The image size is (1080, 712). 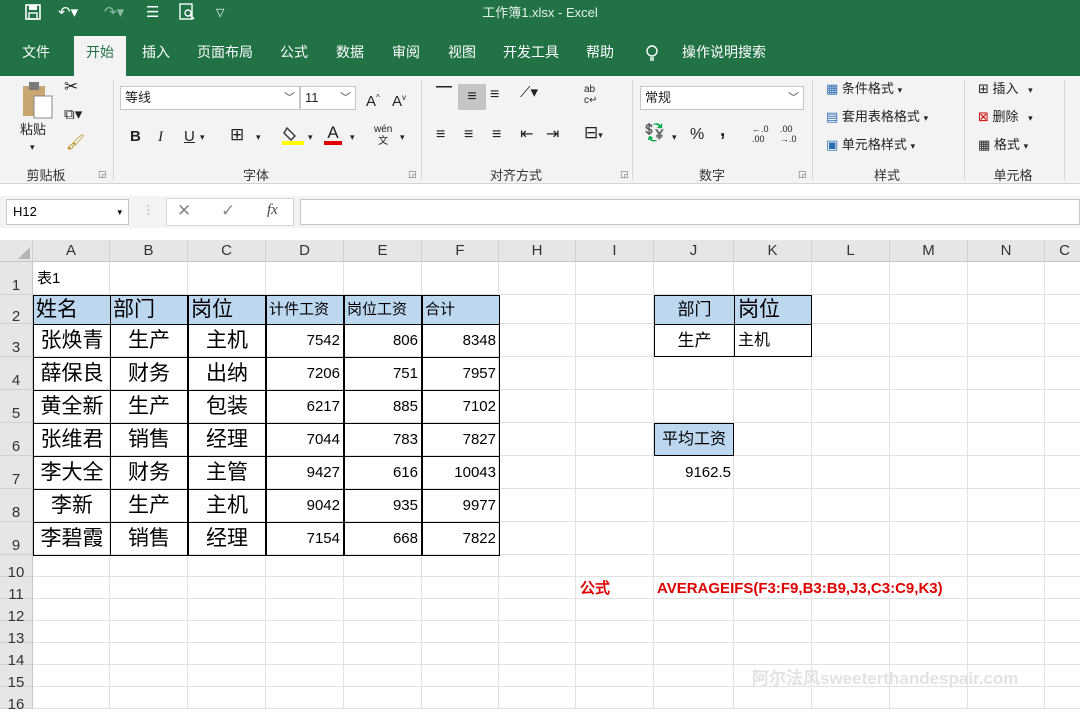 I want to click on column-header-k: K, so click(x=773, y=251).